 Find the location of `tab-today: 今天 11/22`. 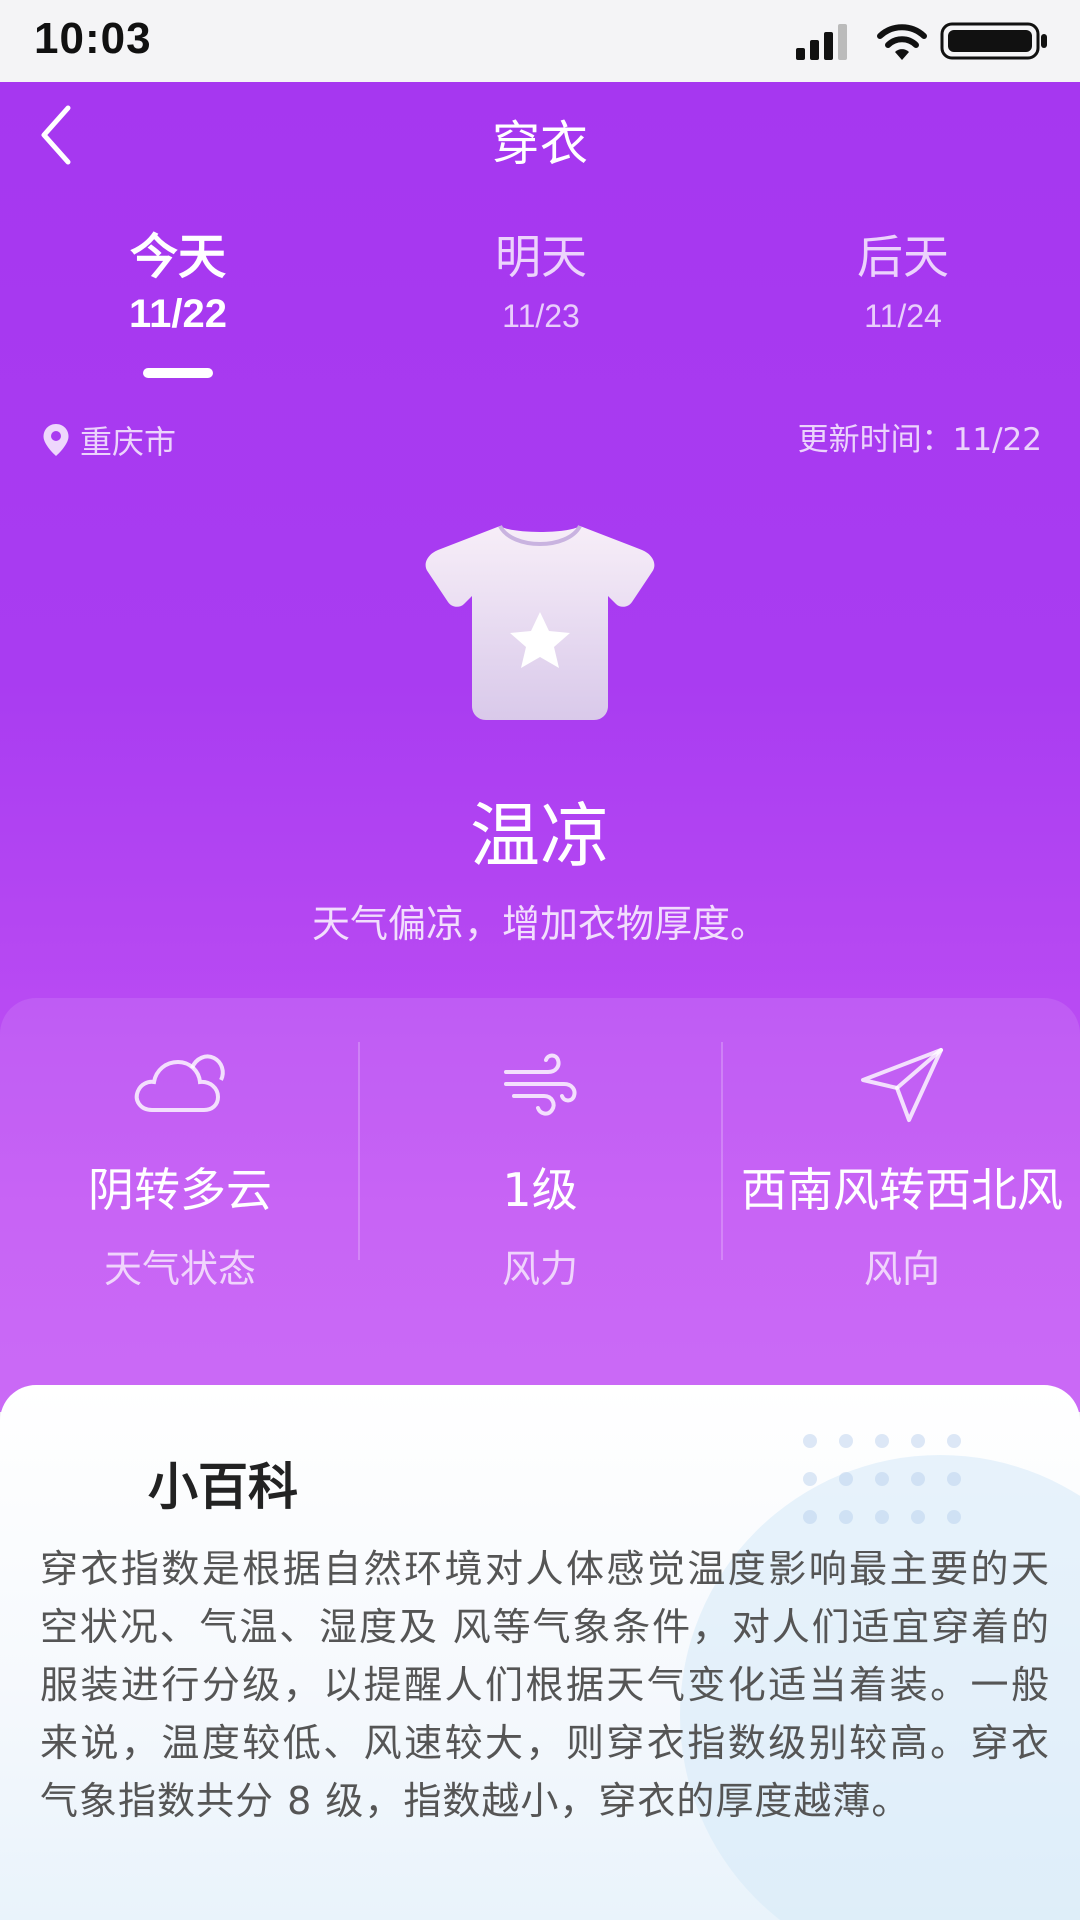

tab-today: 今天 11/22 is located at coordinates (178, 281).